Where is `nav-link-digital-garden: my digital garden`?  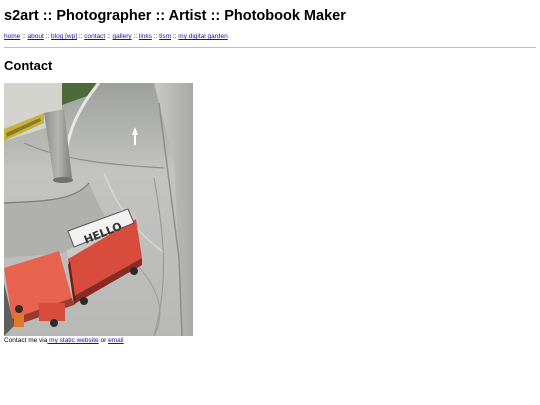 nav-link-digital-garden: my digital garden is located at coordinates (203, 36).